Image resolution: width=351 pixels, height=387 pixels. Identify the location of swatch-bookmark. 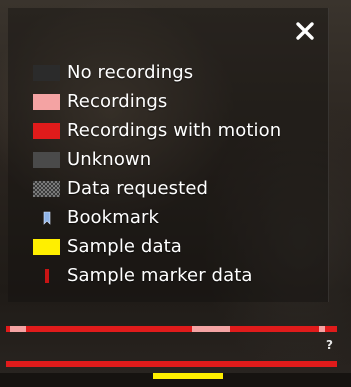
(46, 218).